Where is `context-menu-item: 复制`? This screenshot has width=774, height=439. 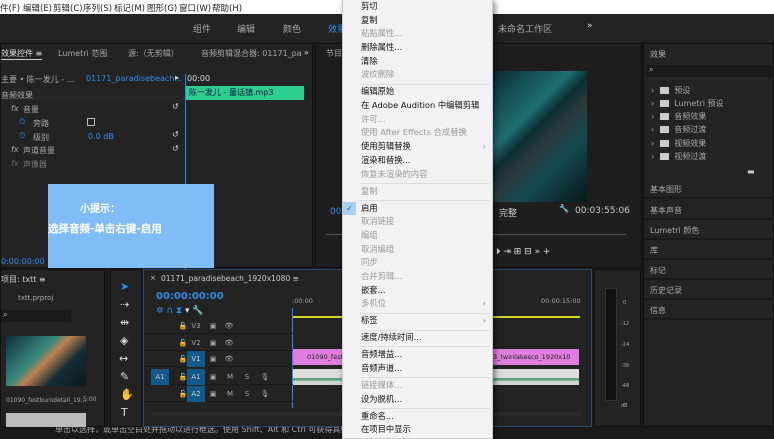 context-menu-item: 复制 is located at coordinates (417, 21).